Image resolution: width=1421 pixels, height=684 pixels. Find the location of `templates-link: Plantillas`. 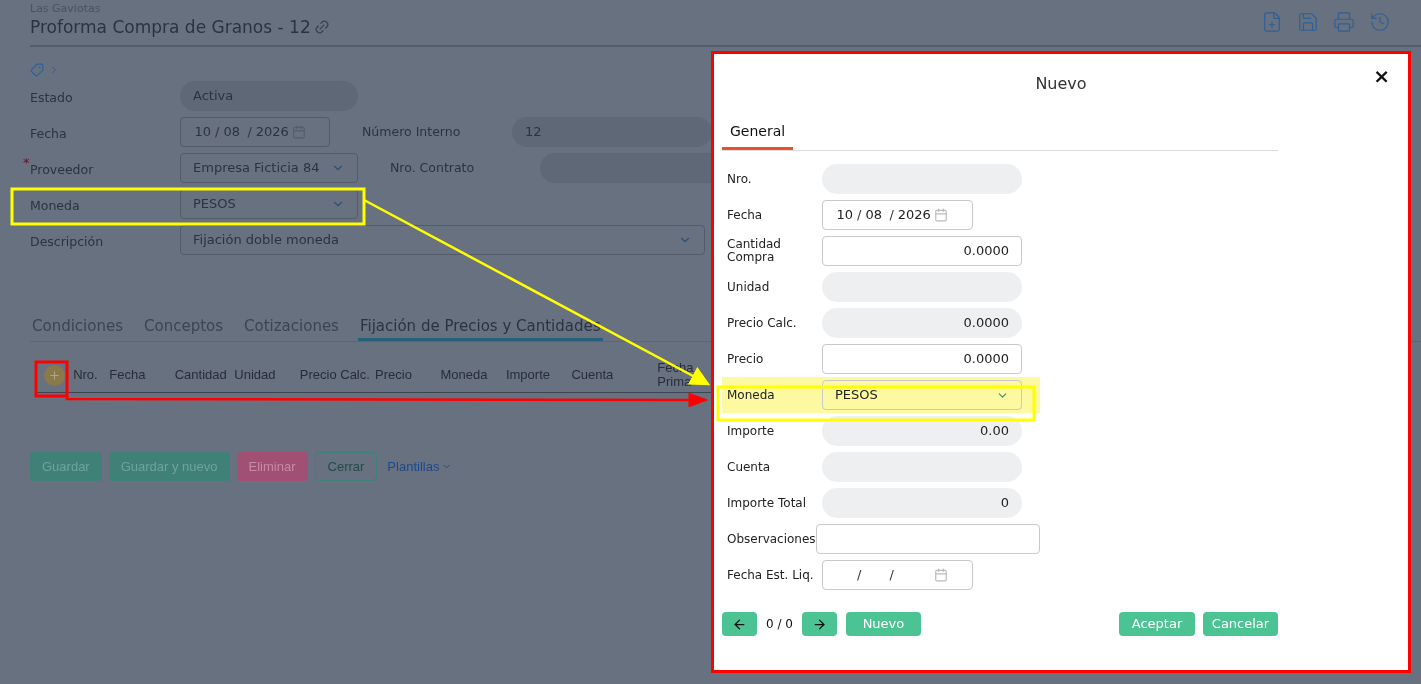

templates-link: Plantillas is located at coordinates (420, 466).